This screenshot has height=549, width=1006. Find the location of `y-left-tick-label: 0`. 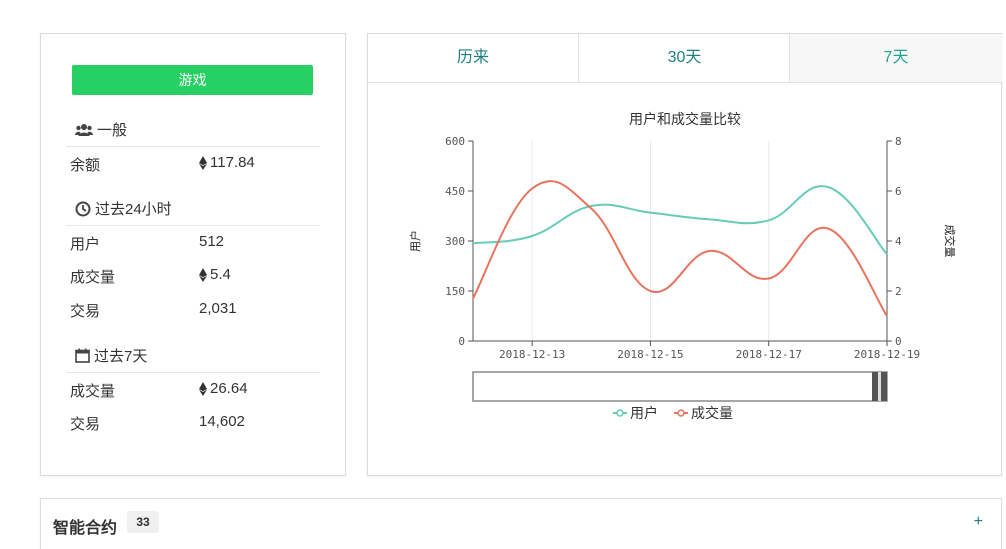

y-left-tick-label: 0 is located at coordinates (461, 341).